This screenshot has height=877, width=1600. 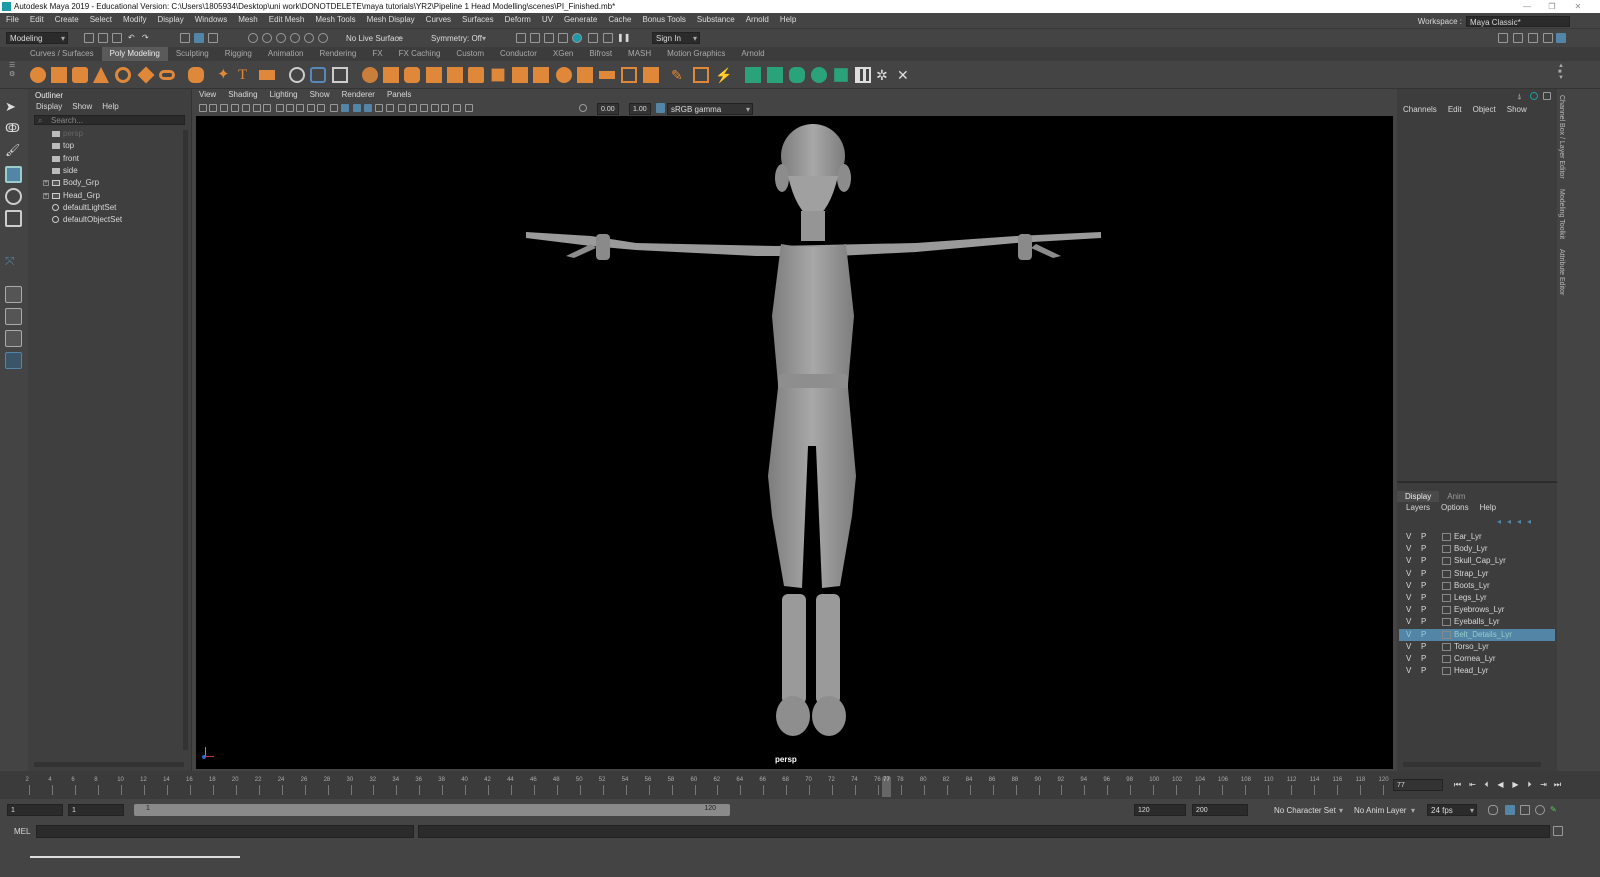 I want to click on combine-icon, so click(x=318, y=75).